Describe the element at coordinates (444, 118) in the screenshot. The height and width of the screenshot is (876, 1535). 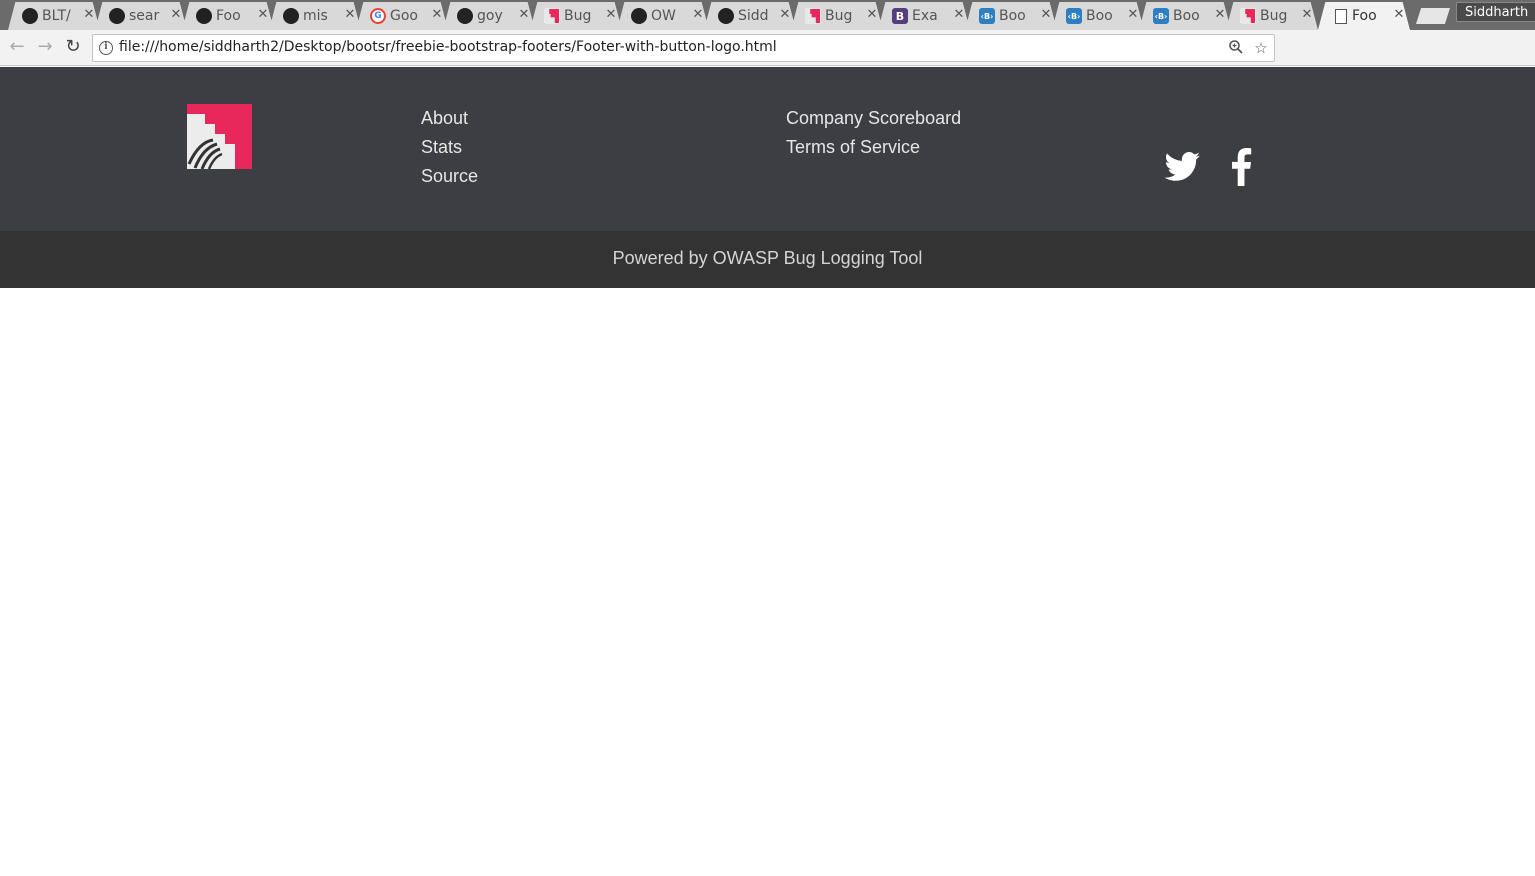
I see `footer-link-about: About` at that location.